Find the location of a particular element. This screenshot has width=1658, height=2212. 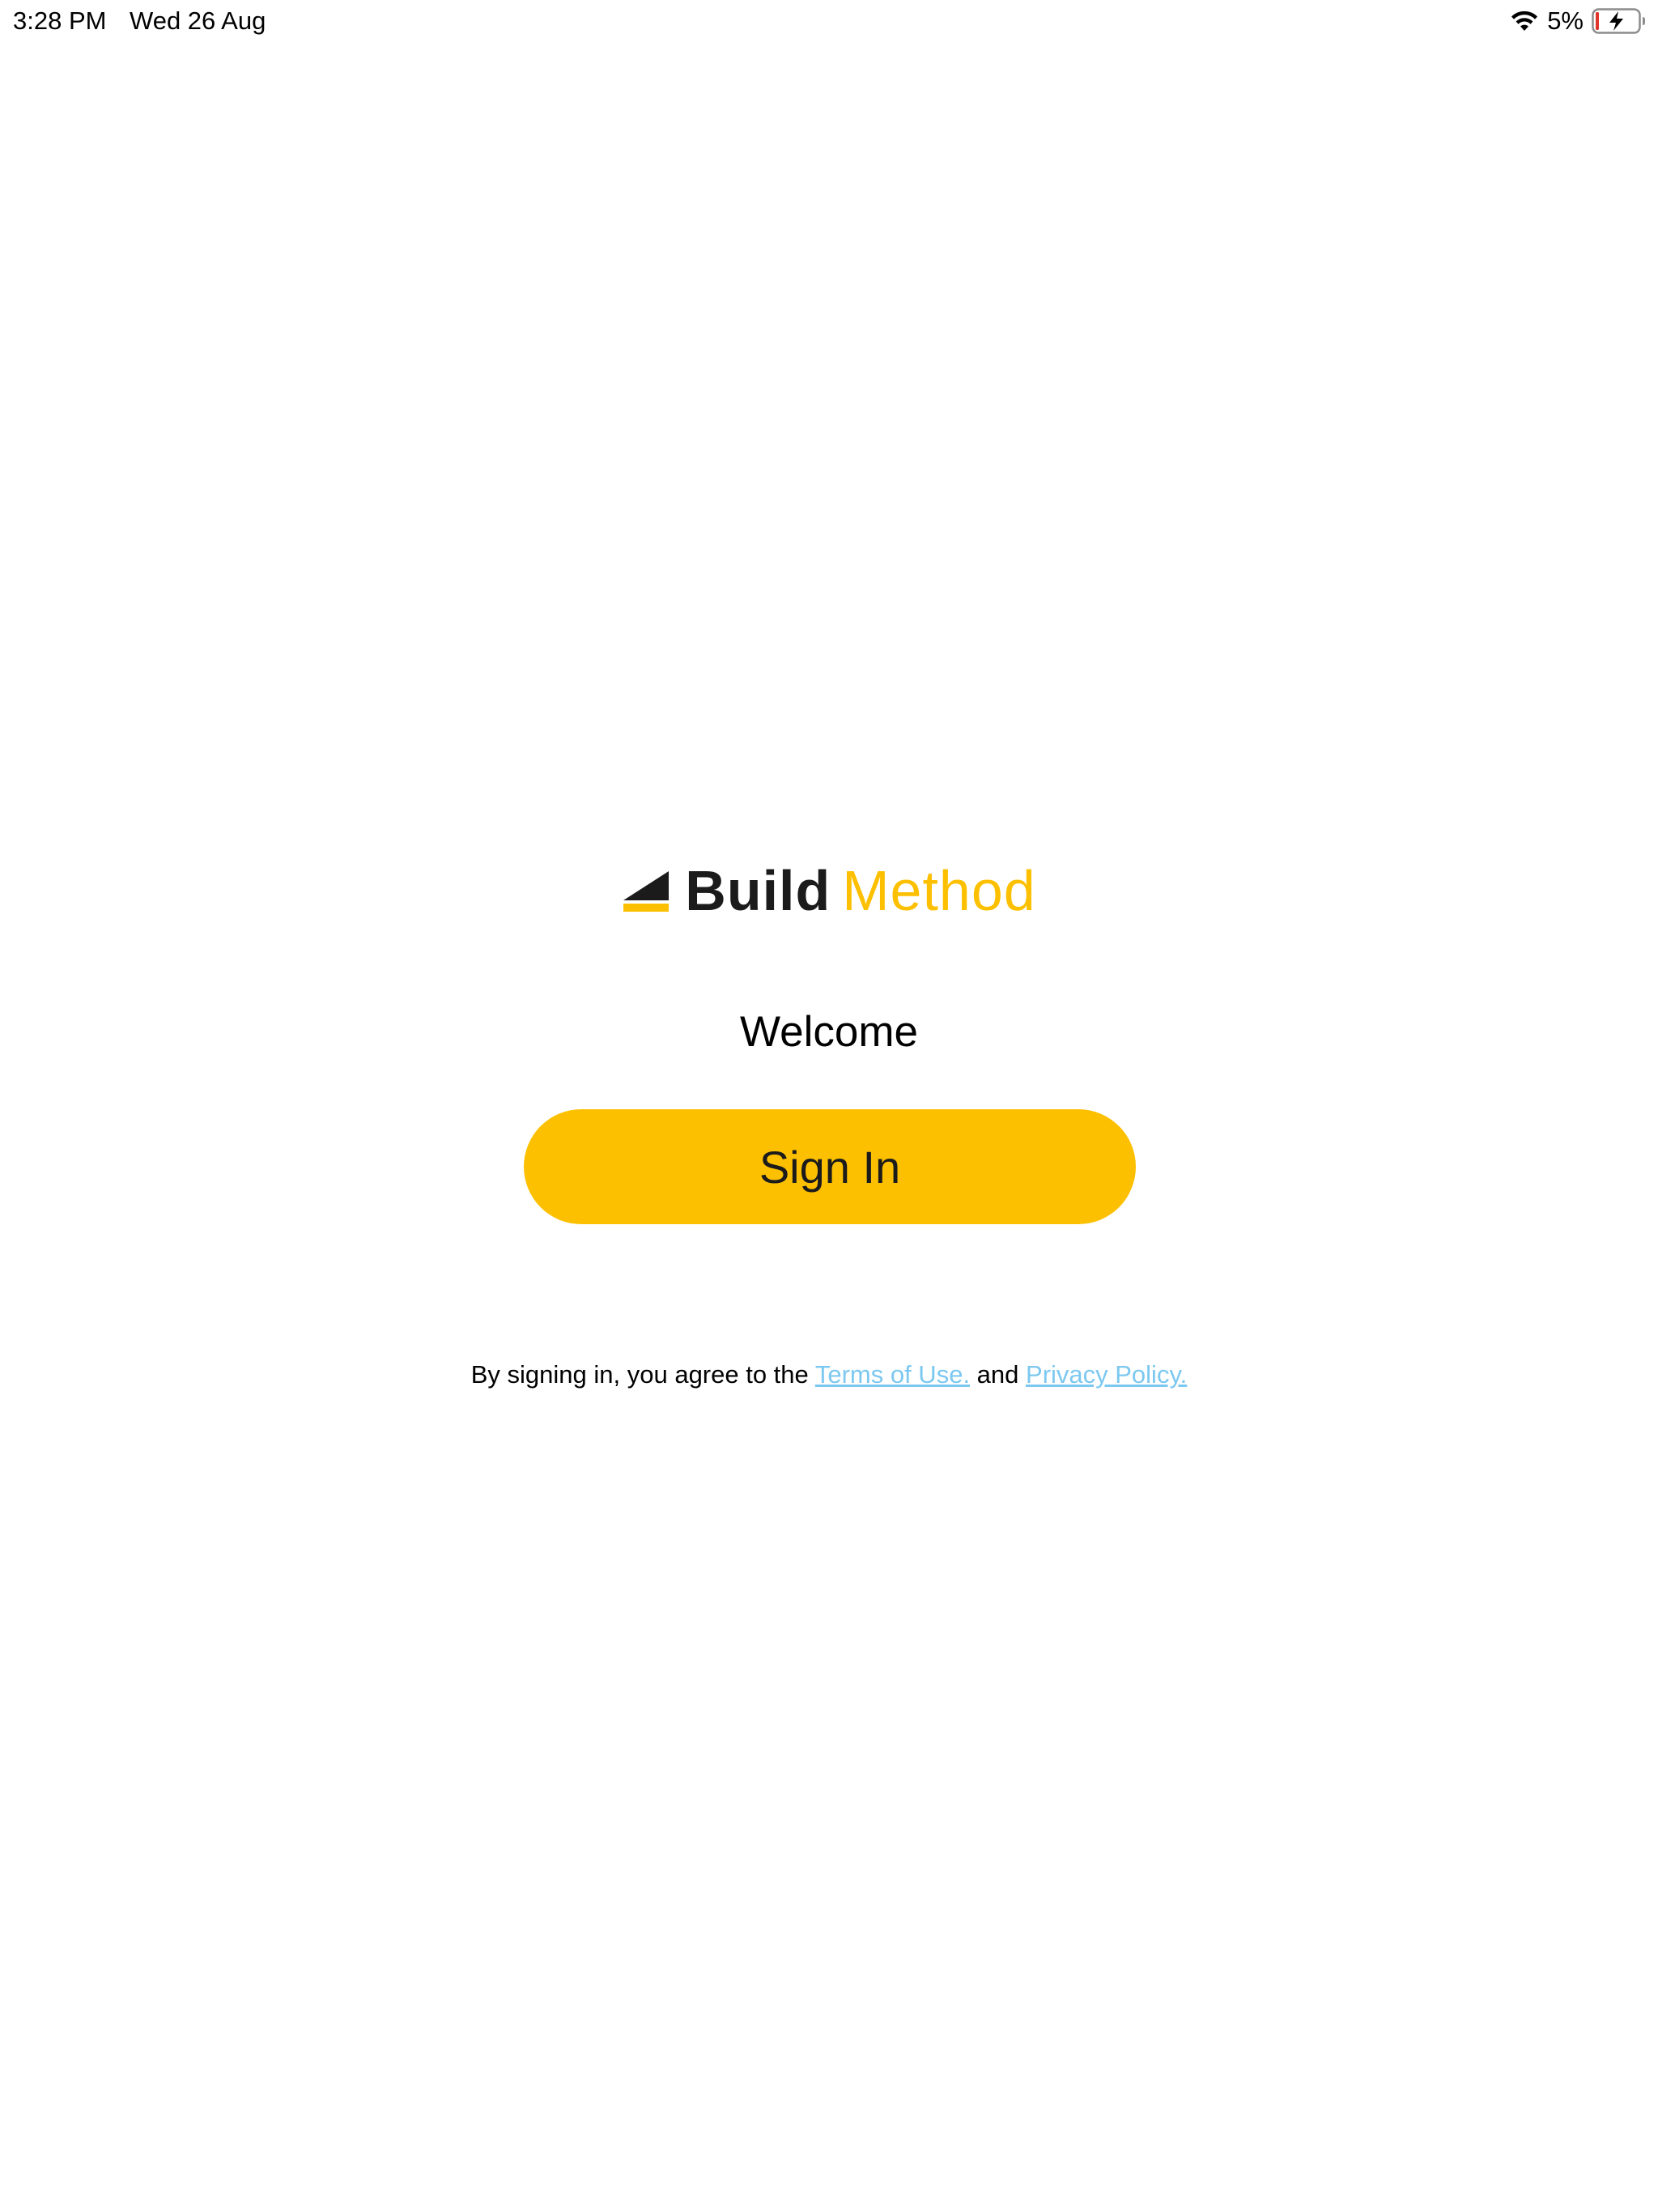

sign-in-button: Sign In is located at coordinates (830, 1166).